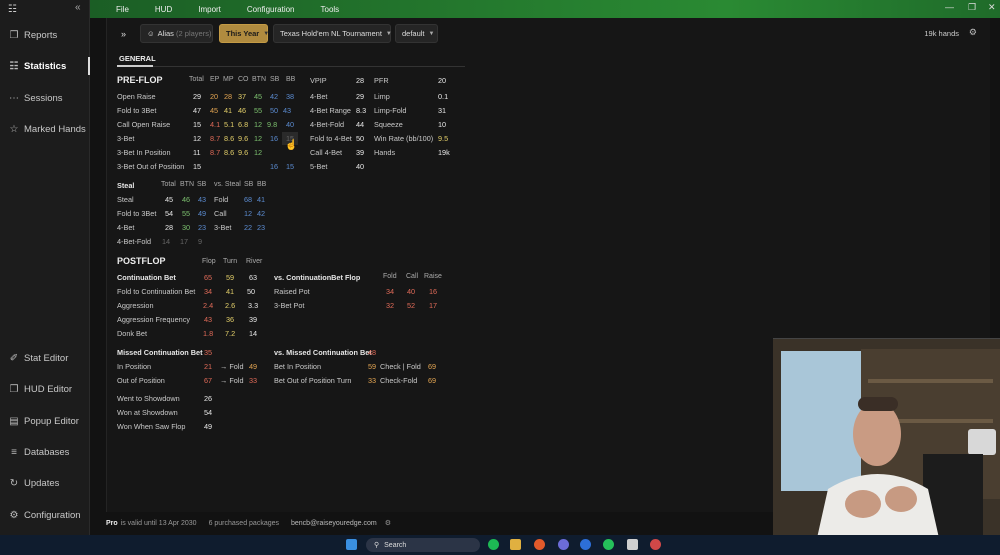 The width and height of the screenshot is (1000, 555). What do you see at coordinates (271, 9) in the screenshot?
I see `menu-configuration: Configuration` at bounding box center [271, 9].